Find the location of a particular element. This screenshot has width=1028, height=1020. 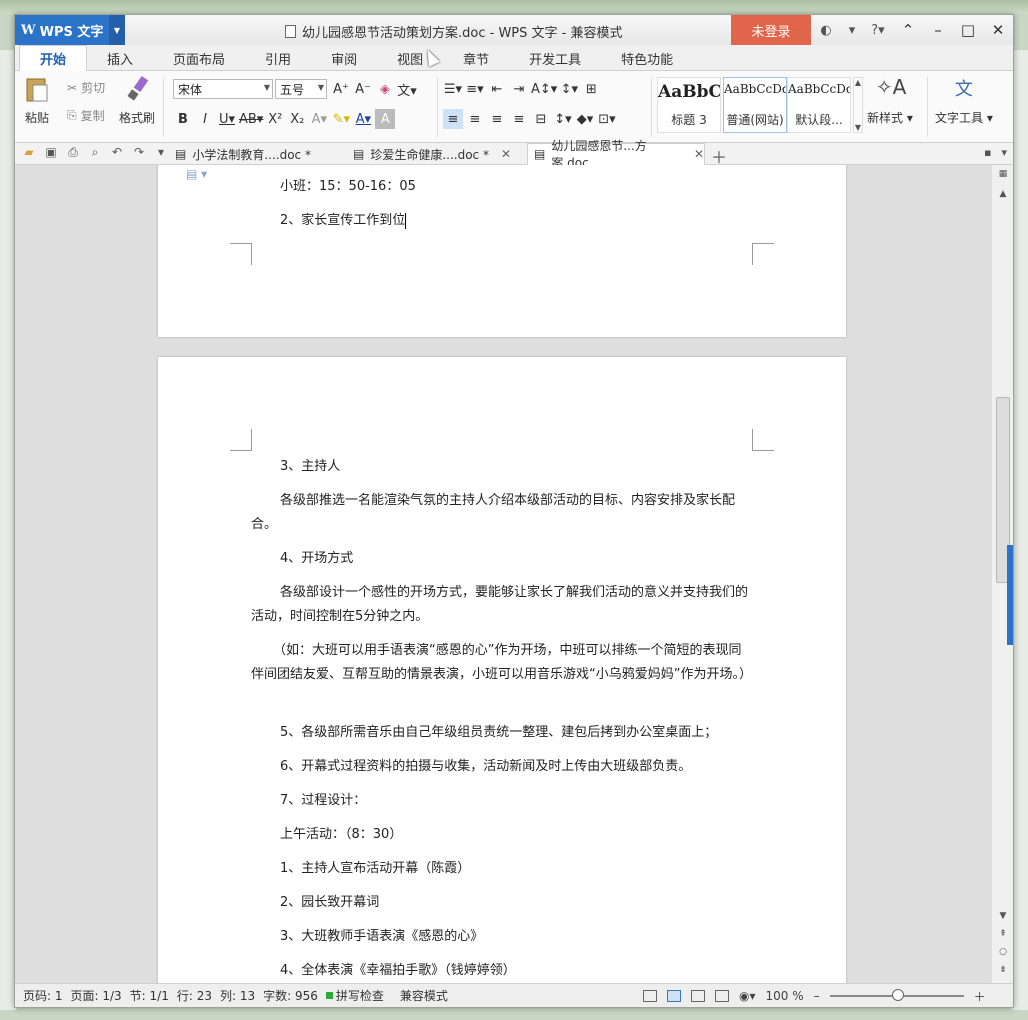

italic-icon: I is located at coordinates (205, 119).